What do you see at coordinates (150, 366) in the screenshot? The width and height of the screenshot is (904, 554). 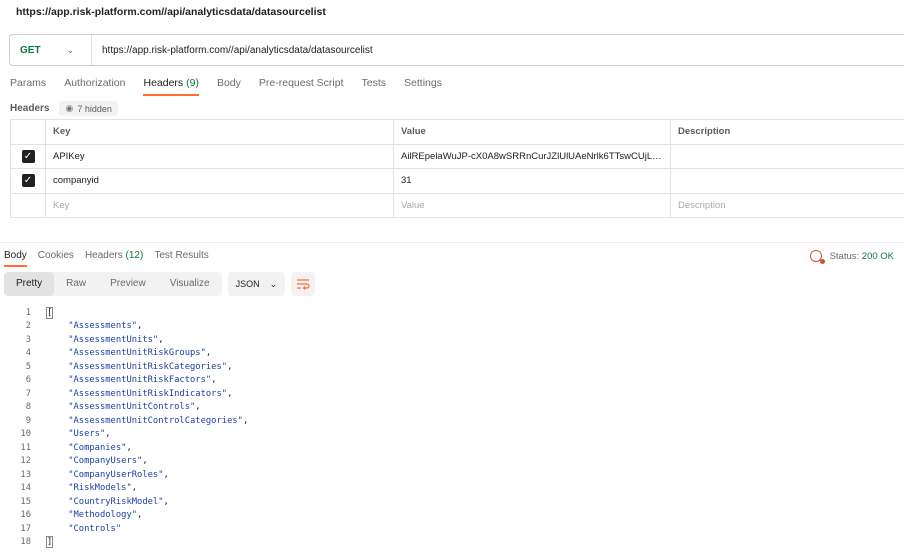 I see `code-text: "AssessmentUnitRiskCategories",` at bounding box center [150, 366].